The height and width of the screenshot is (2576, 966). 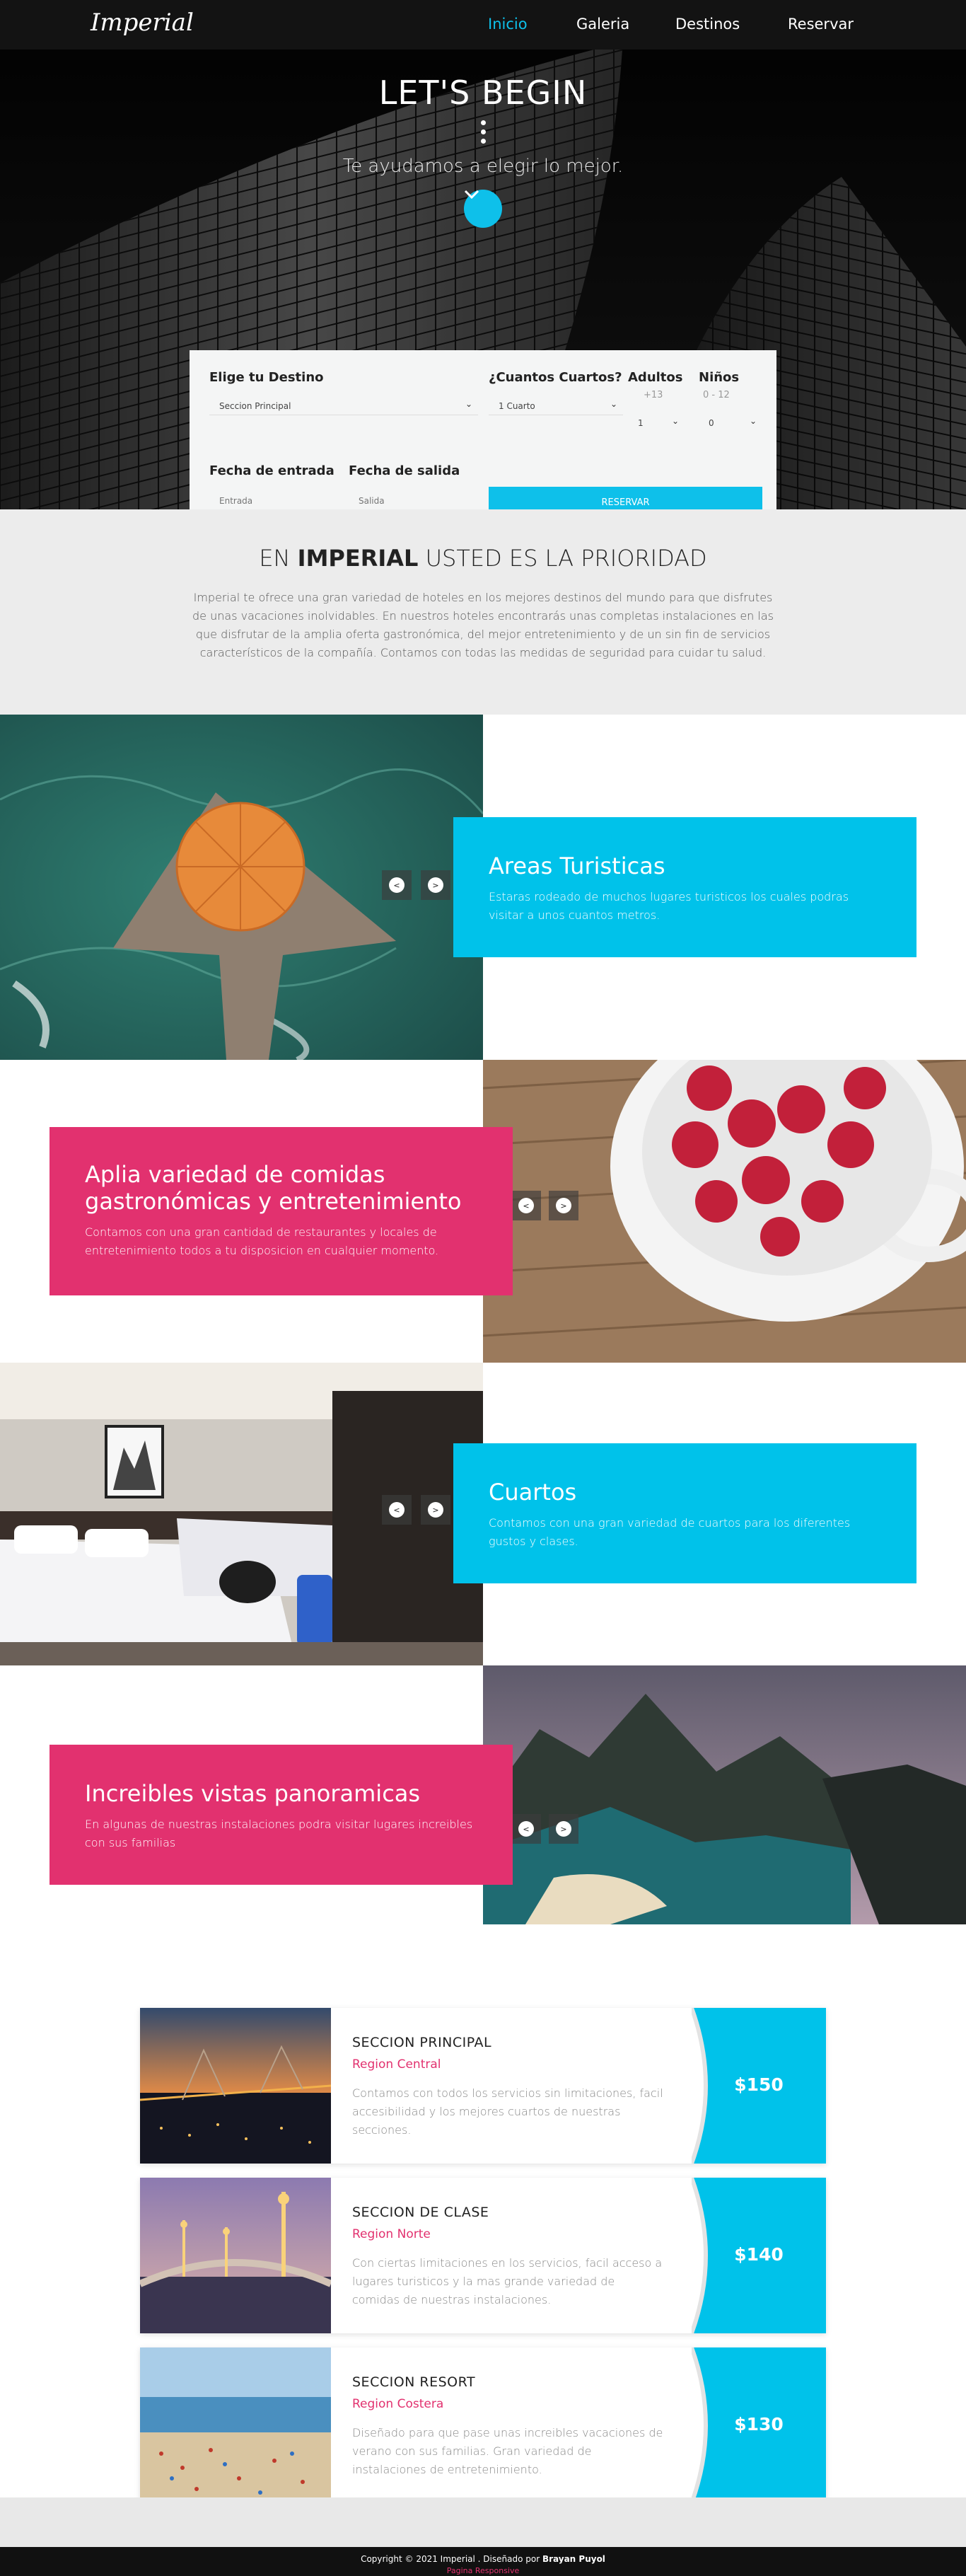 What do you see at coordinates (241, 1514) in the screenshot?
I see `feature-image-room: < >` at bounding box center [241, 1514].